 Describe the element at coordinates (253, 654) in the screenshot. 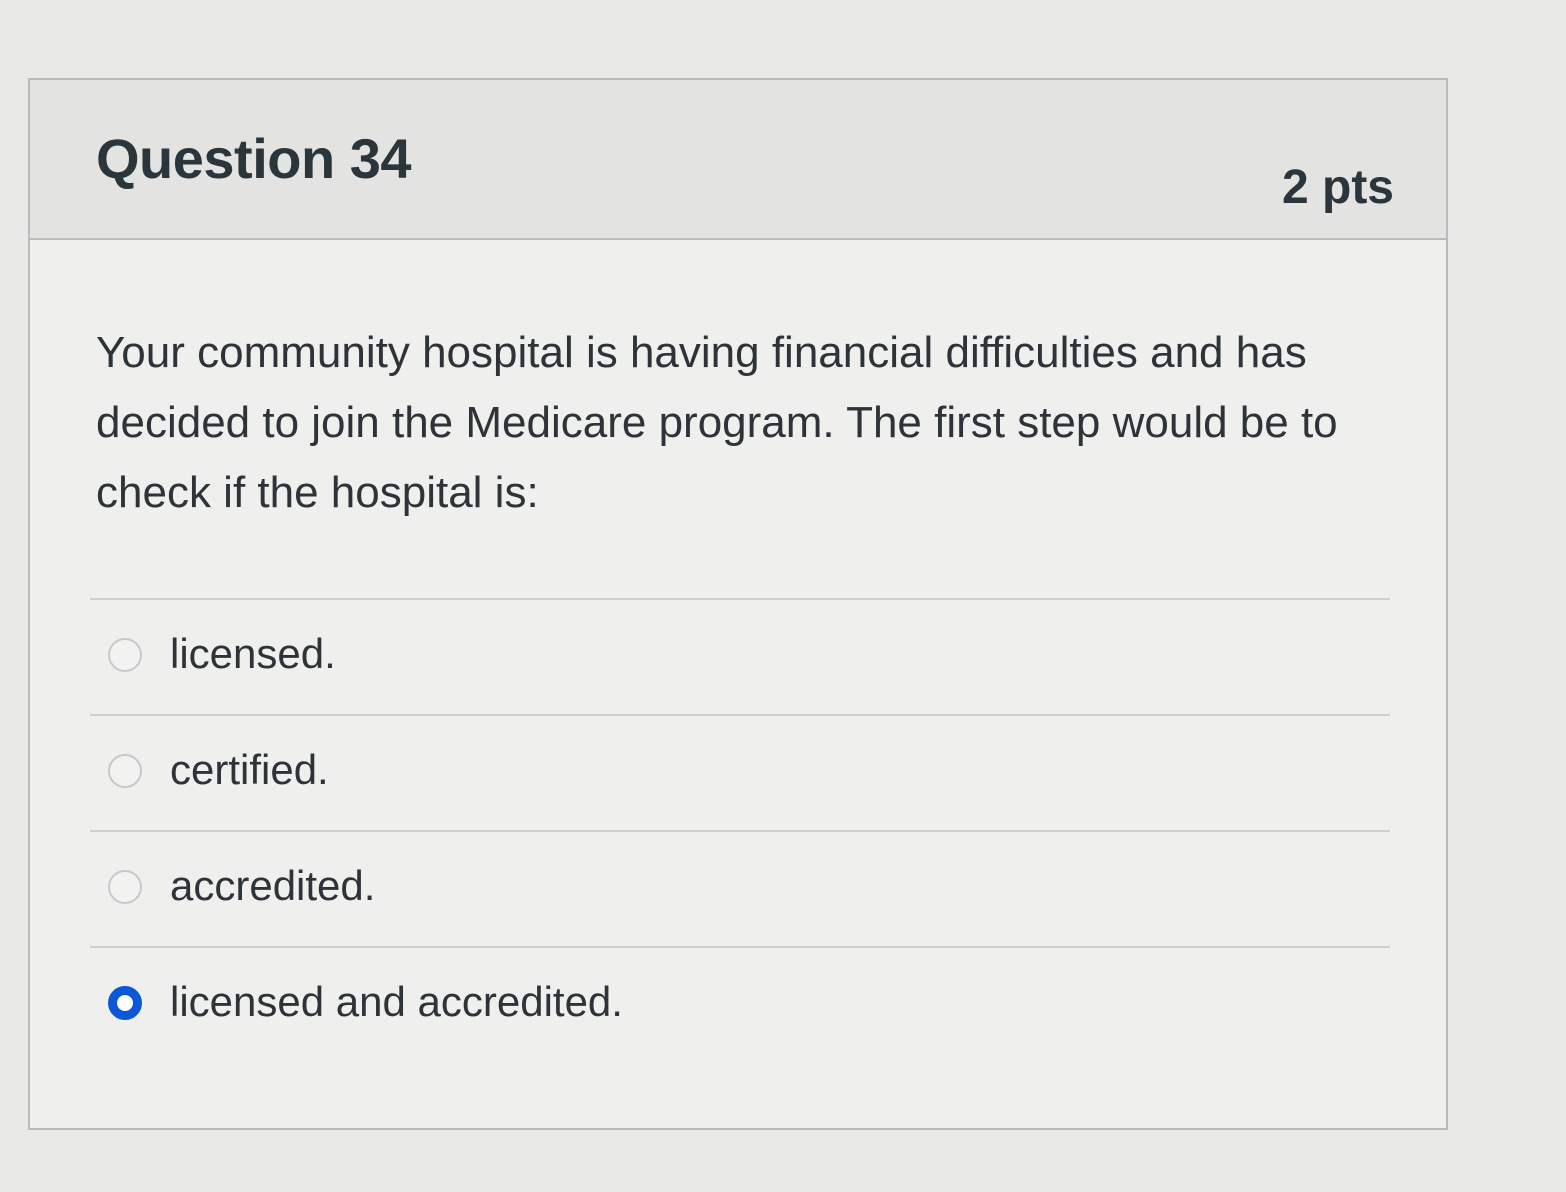

I see `answer-label: licensed.` at that location.